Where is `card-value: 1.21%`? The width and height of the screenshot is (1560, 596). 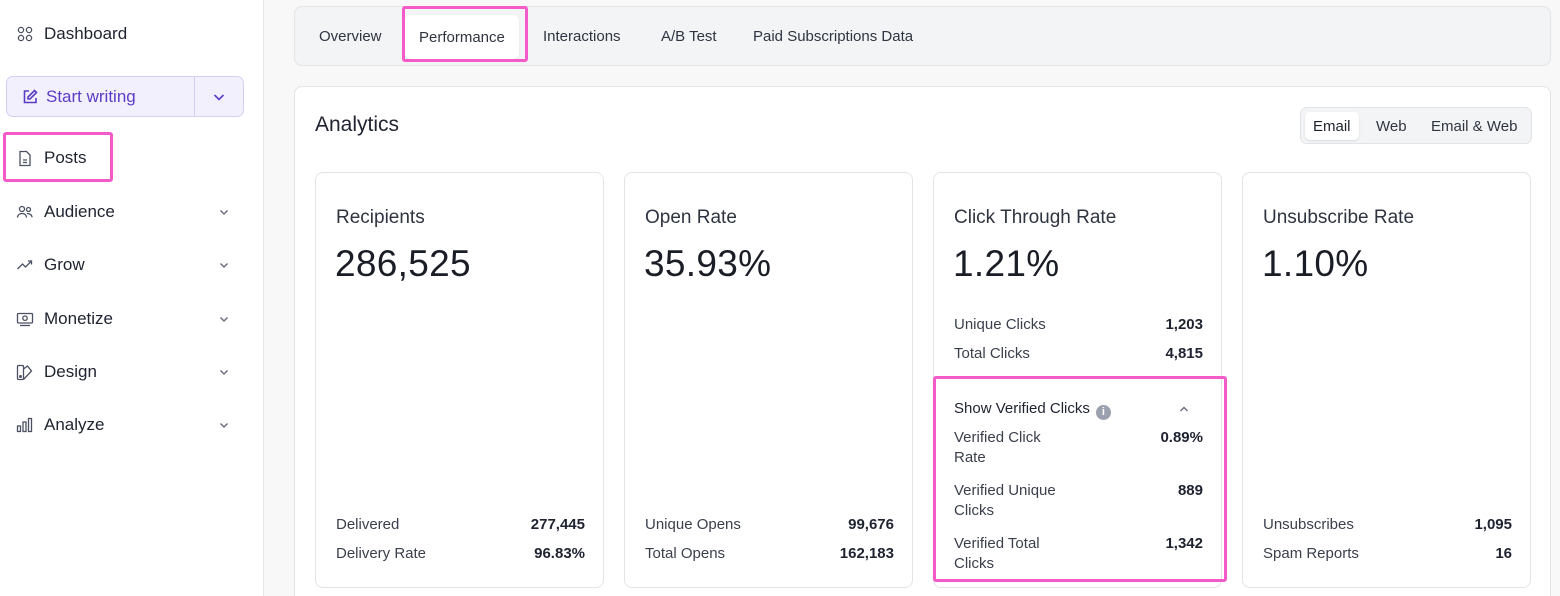
card-value: 1.21% is located at coordinates (1006, 263).